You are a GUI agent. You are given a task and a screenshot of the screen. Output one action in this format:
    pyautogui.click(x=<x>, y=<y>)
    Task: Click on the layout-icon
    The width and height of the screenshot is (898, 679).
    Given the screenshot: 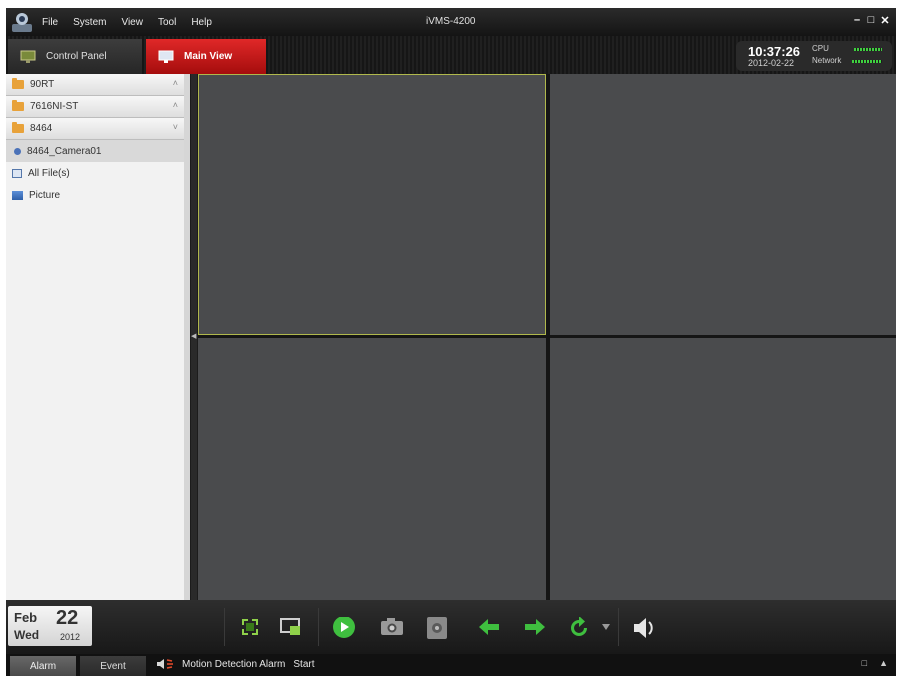 What is the action you would take?
    pyautogui.click(x=291, y=627)
    